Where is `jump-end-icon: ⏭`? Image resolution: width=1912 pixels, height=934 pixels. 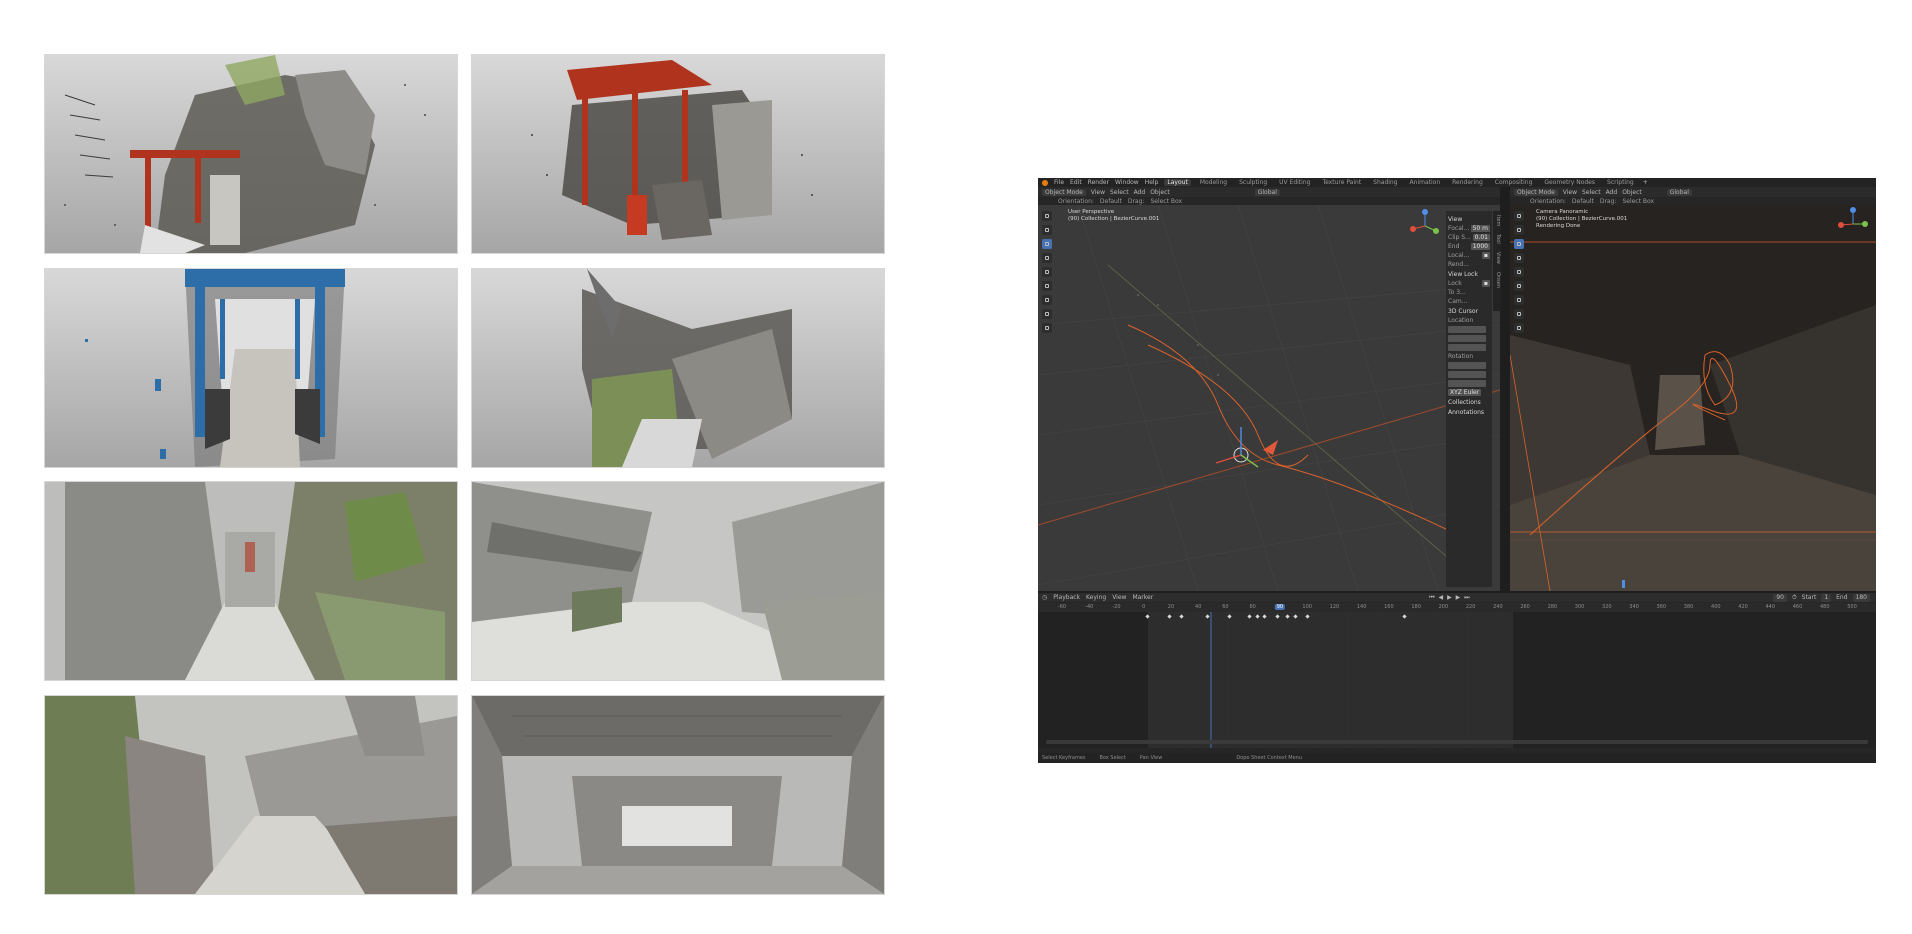 jump-end-icon: ⏭ is located at coordinates (1467, 597).